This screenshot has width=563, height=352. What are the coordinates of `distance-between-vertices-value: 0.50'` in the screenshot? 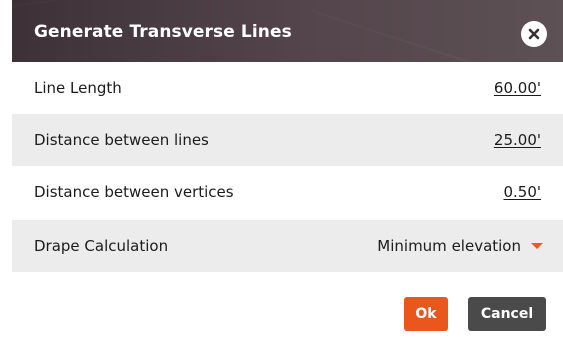 It's located at (522, 192).